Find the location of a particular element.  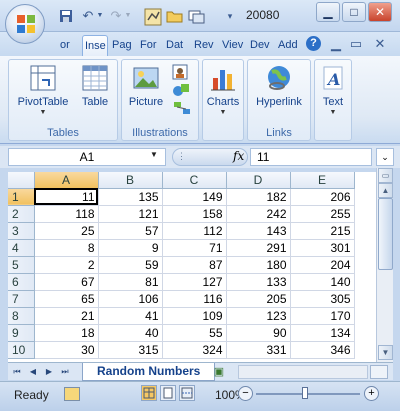

shapes-button is located at coordinates (182, 91).